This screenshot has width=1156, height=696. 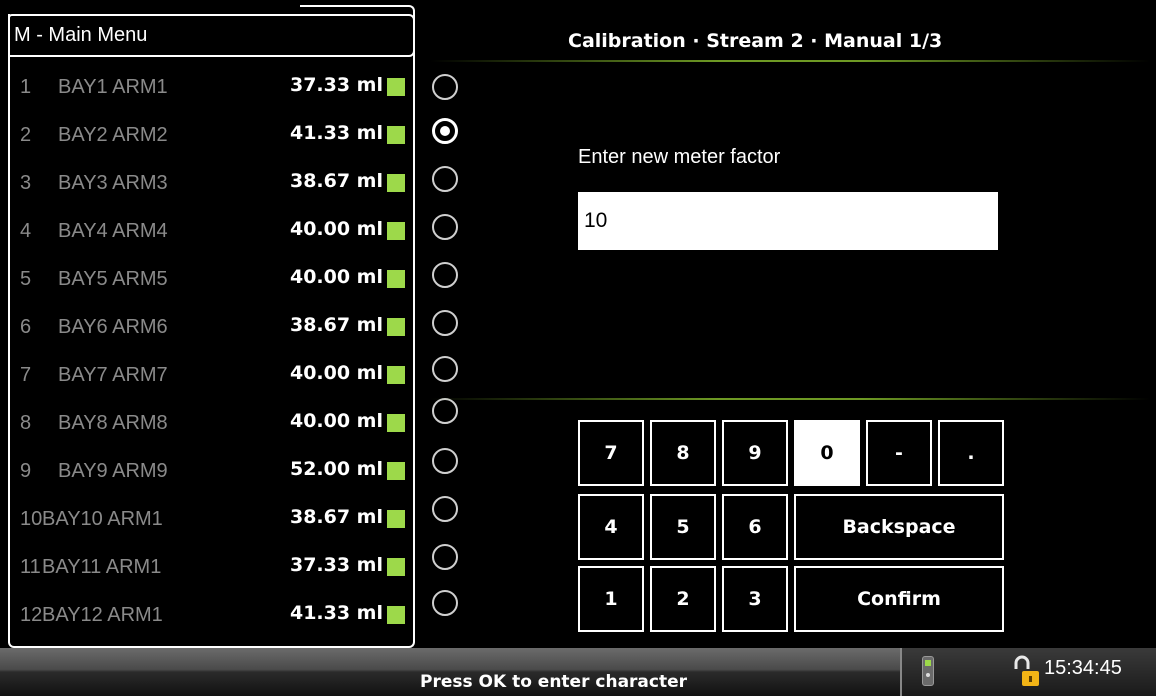 What do you see at coordinates (113, 327) in the screenshot?
I see `arm-name: BAY6 ARM6` at bounding box center [113, 327].